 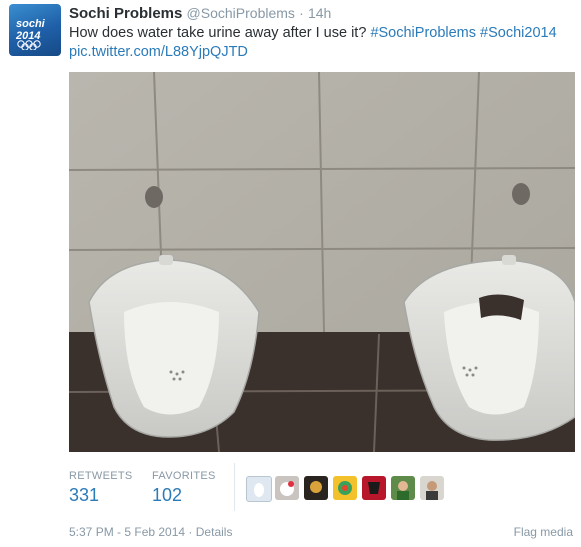 I want to click on tweet-header: Sochi Problems @SochiProblems · 14h, so click(x=200, y=13).